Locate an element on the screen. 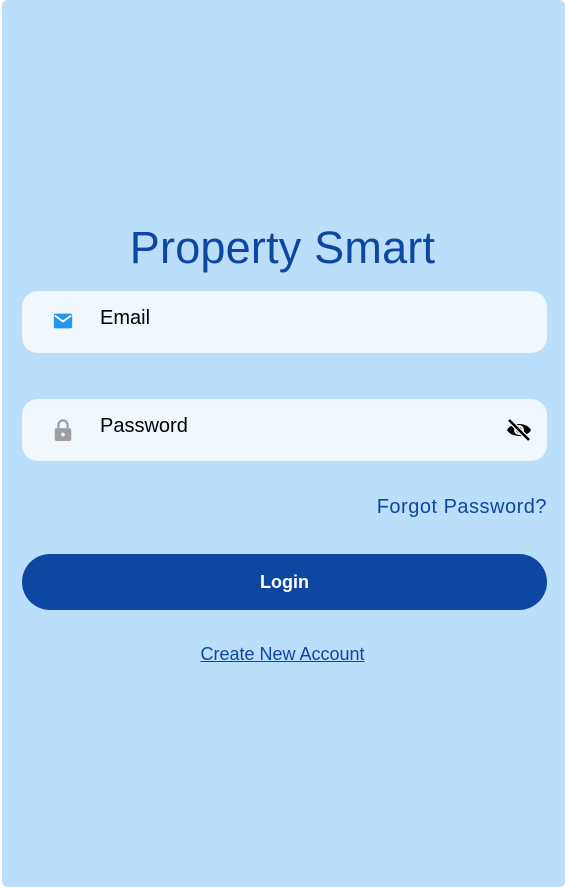 The height and width of the screenshot is (889, 565). visibility-off-icon is located at coordinates (519, 430).